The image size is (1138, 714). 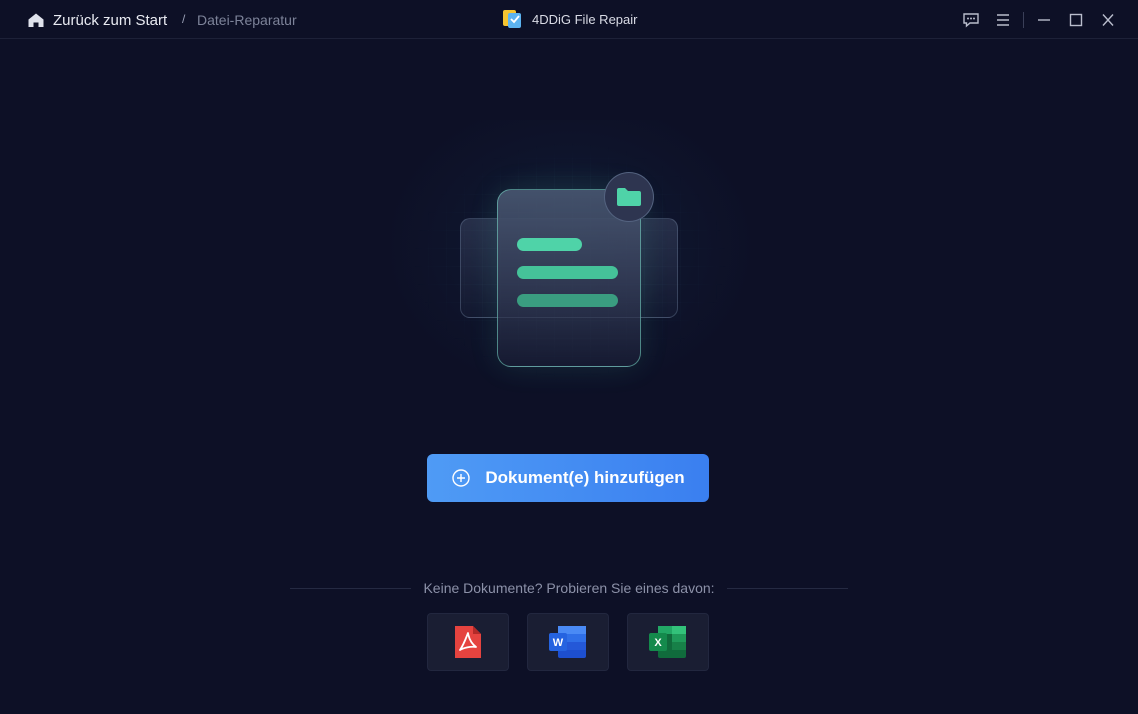 I want to click on window-controls, so click(x=1039, y=20).